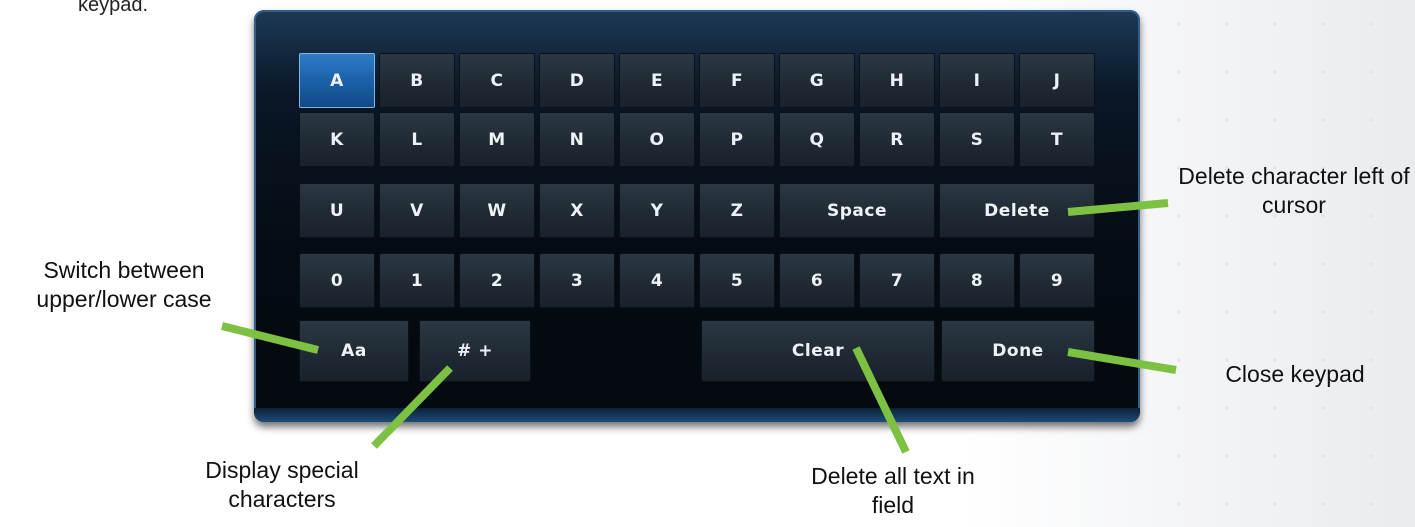 The image size is (1415, 527). I want to click on callout-line-delete, so click(1118, 207).